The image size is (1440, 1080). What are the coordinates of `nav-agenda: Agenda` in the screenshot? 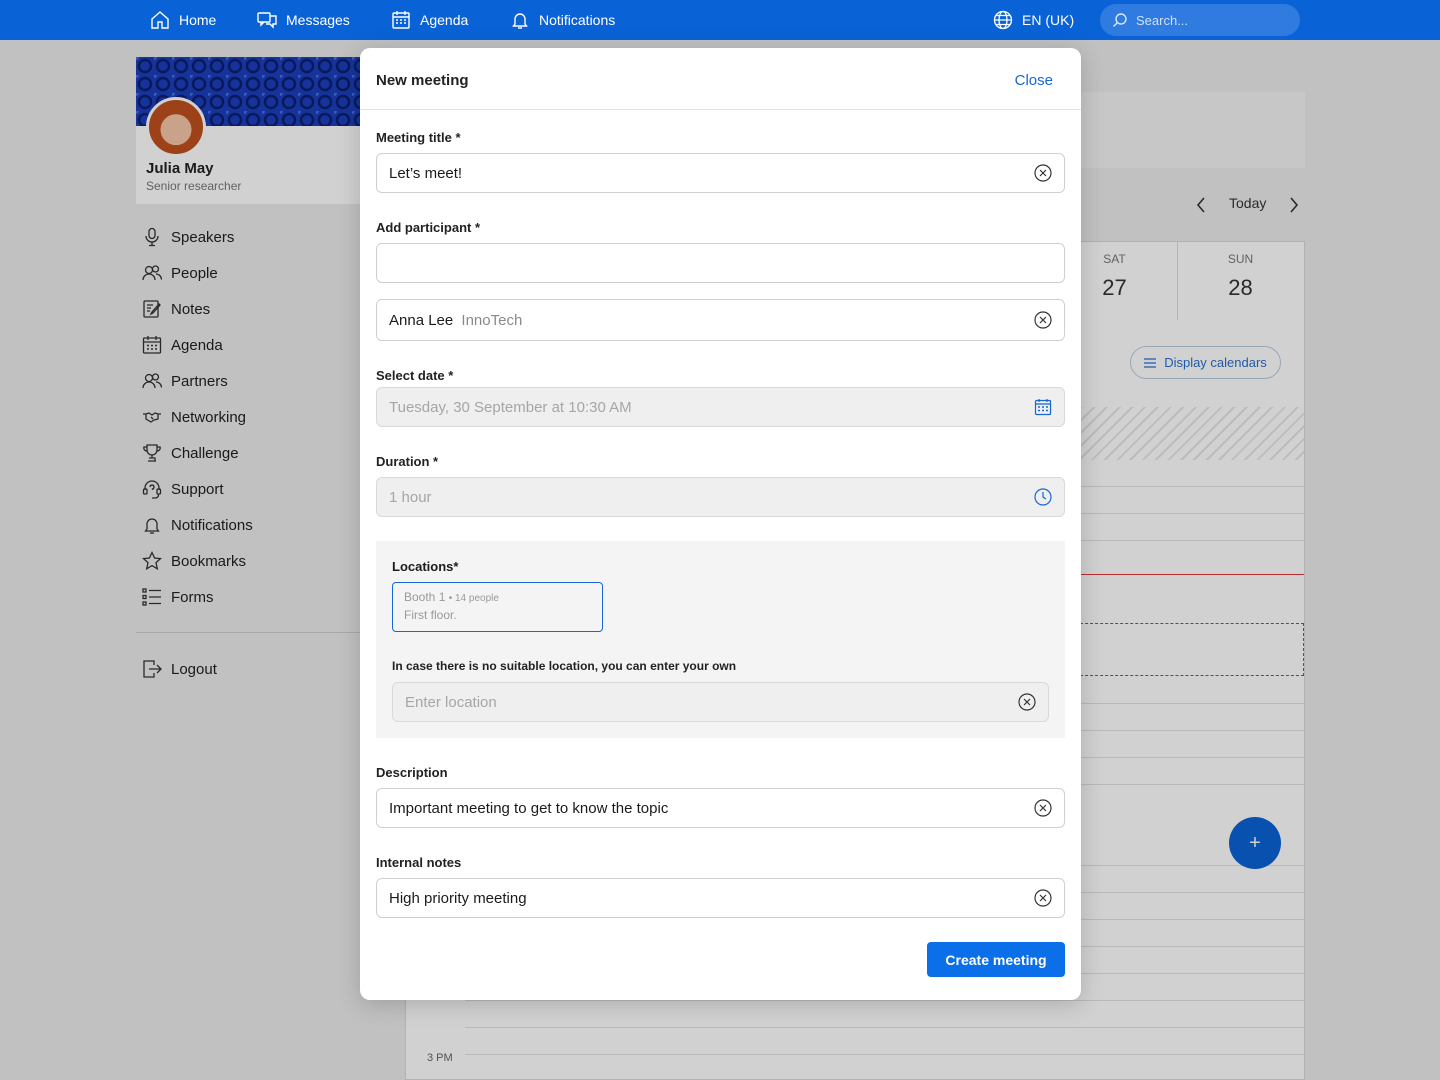 It's located at (429, 20).